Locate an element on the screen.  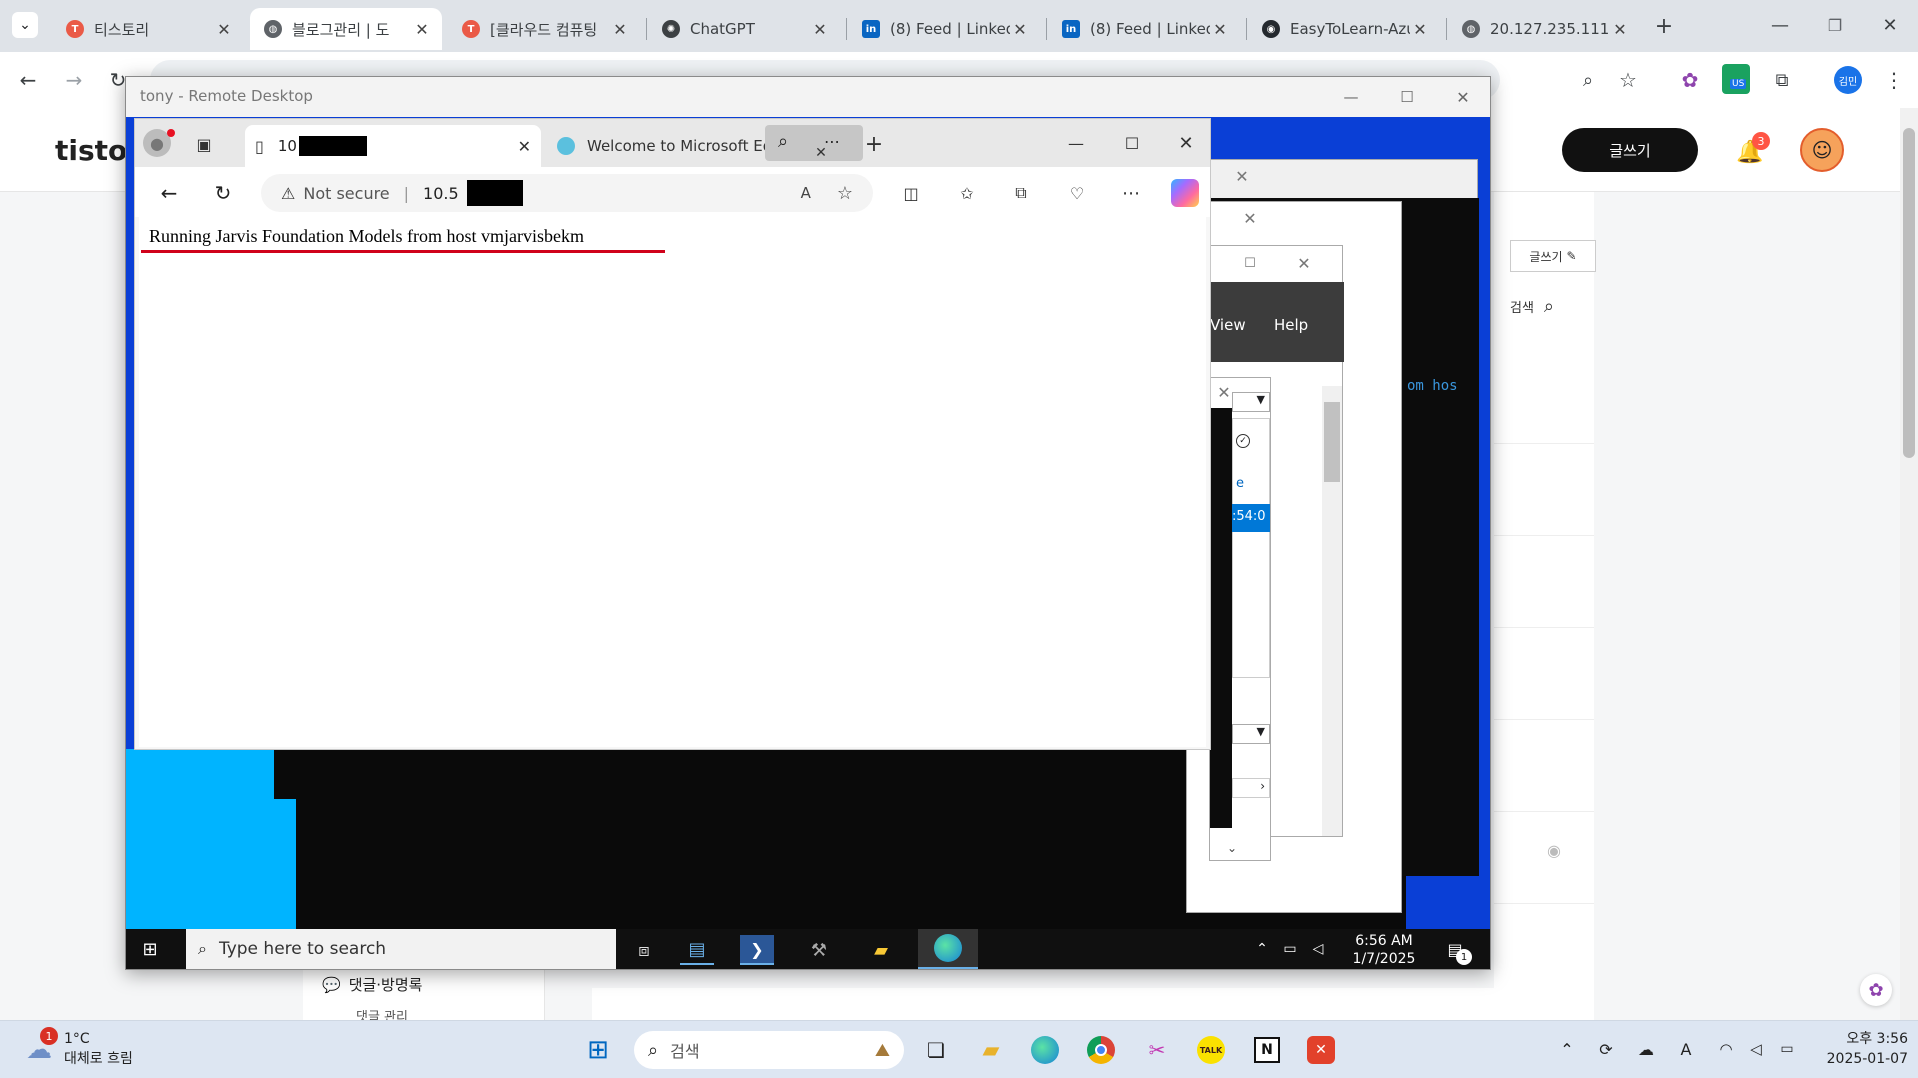
new-tab-plus-icon: + is located at coordinates (1664, 26).